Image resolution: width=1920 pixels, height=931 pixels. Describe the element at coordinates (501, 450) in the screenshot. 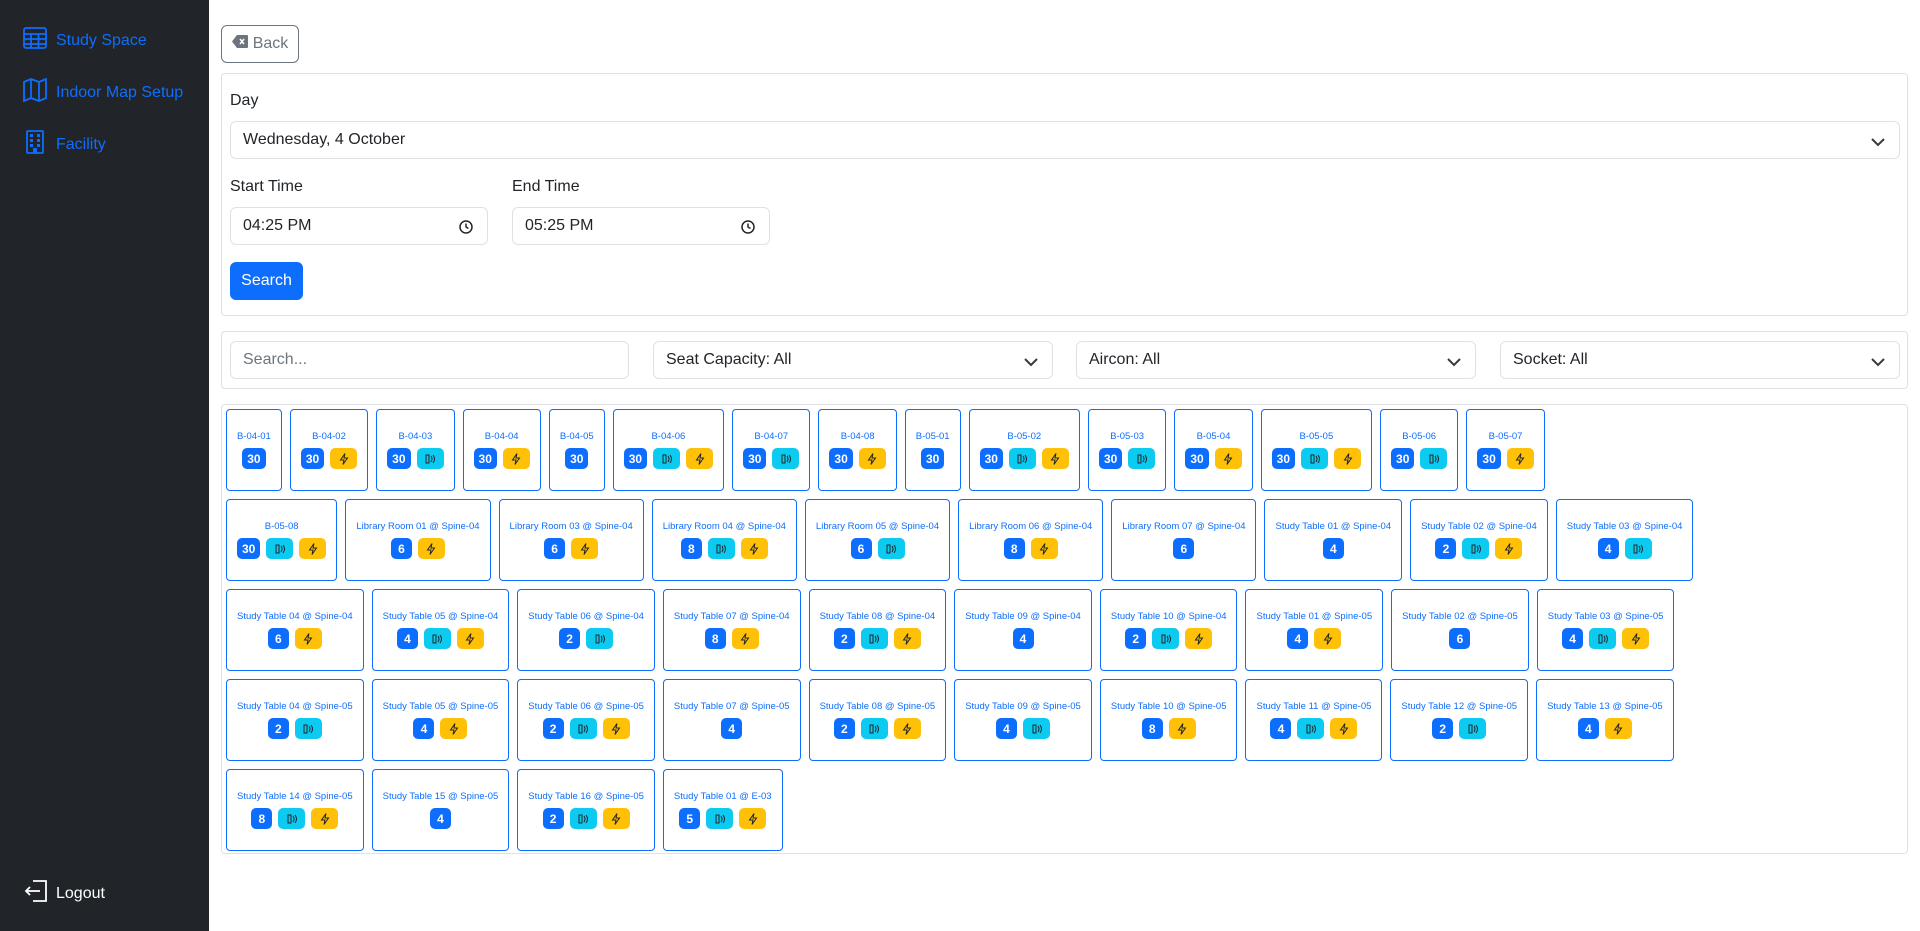

I see `study-space-card: B-04-04 30` at that location.